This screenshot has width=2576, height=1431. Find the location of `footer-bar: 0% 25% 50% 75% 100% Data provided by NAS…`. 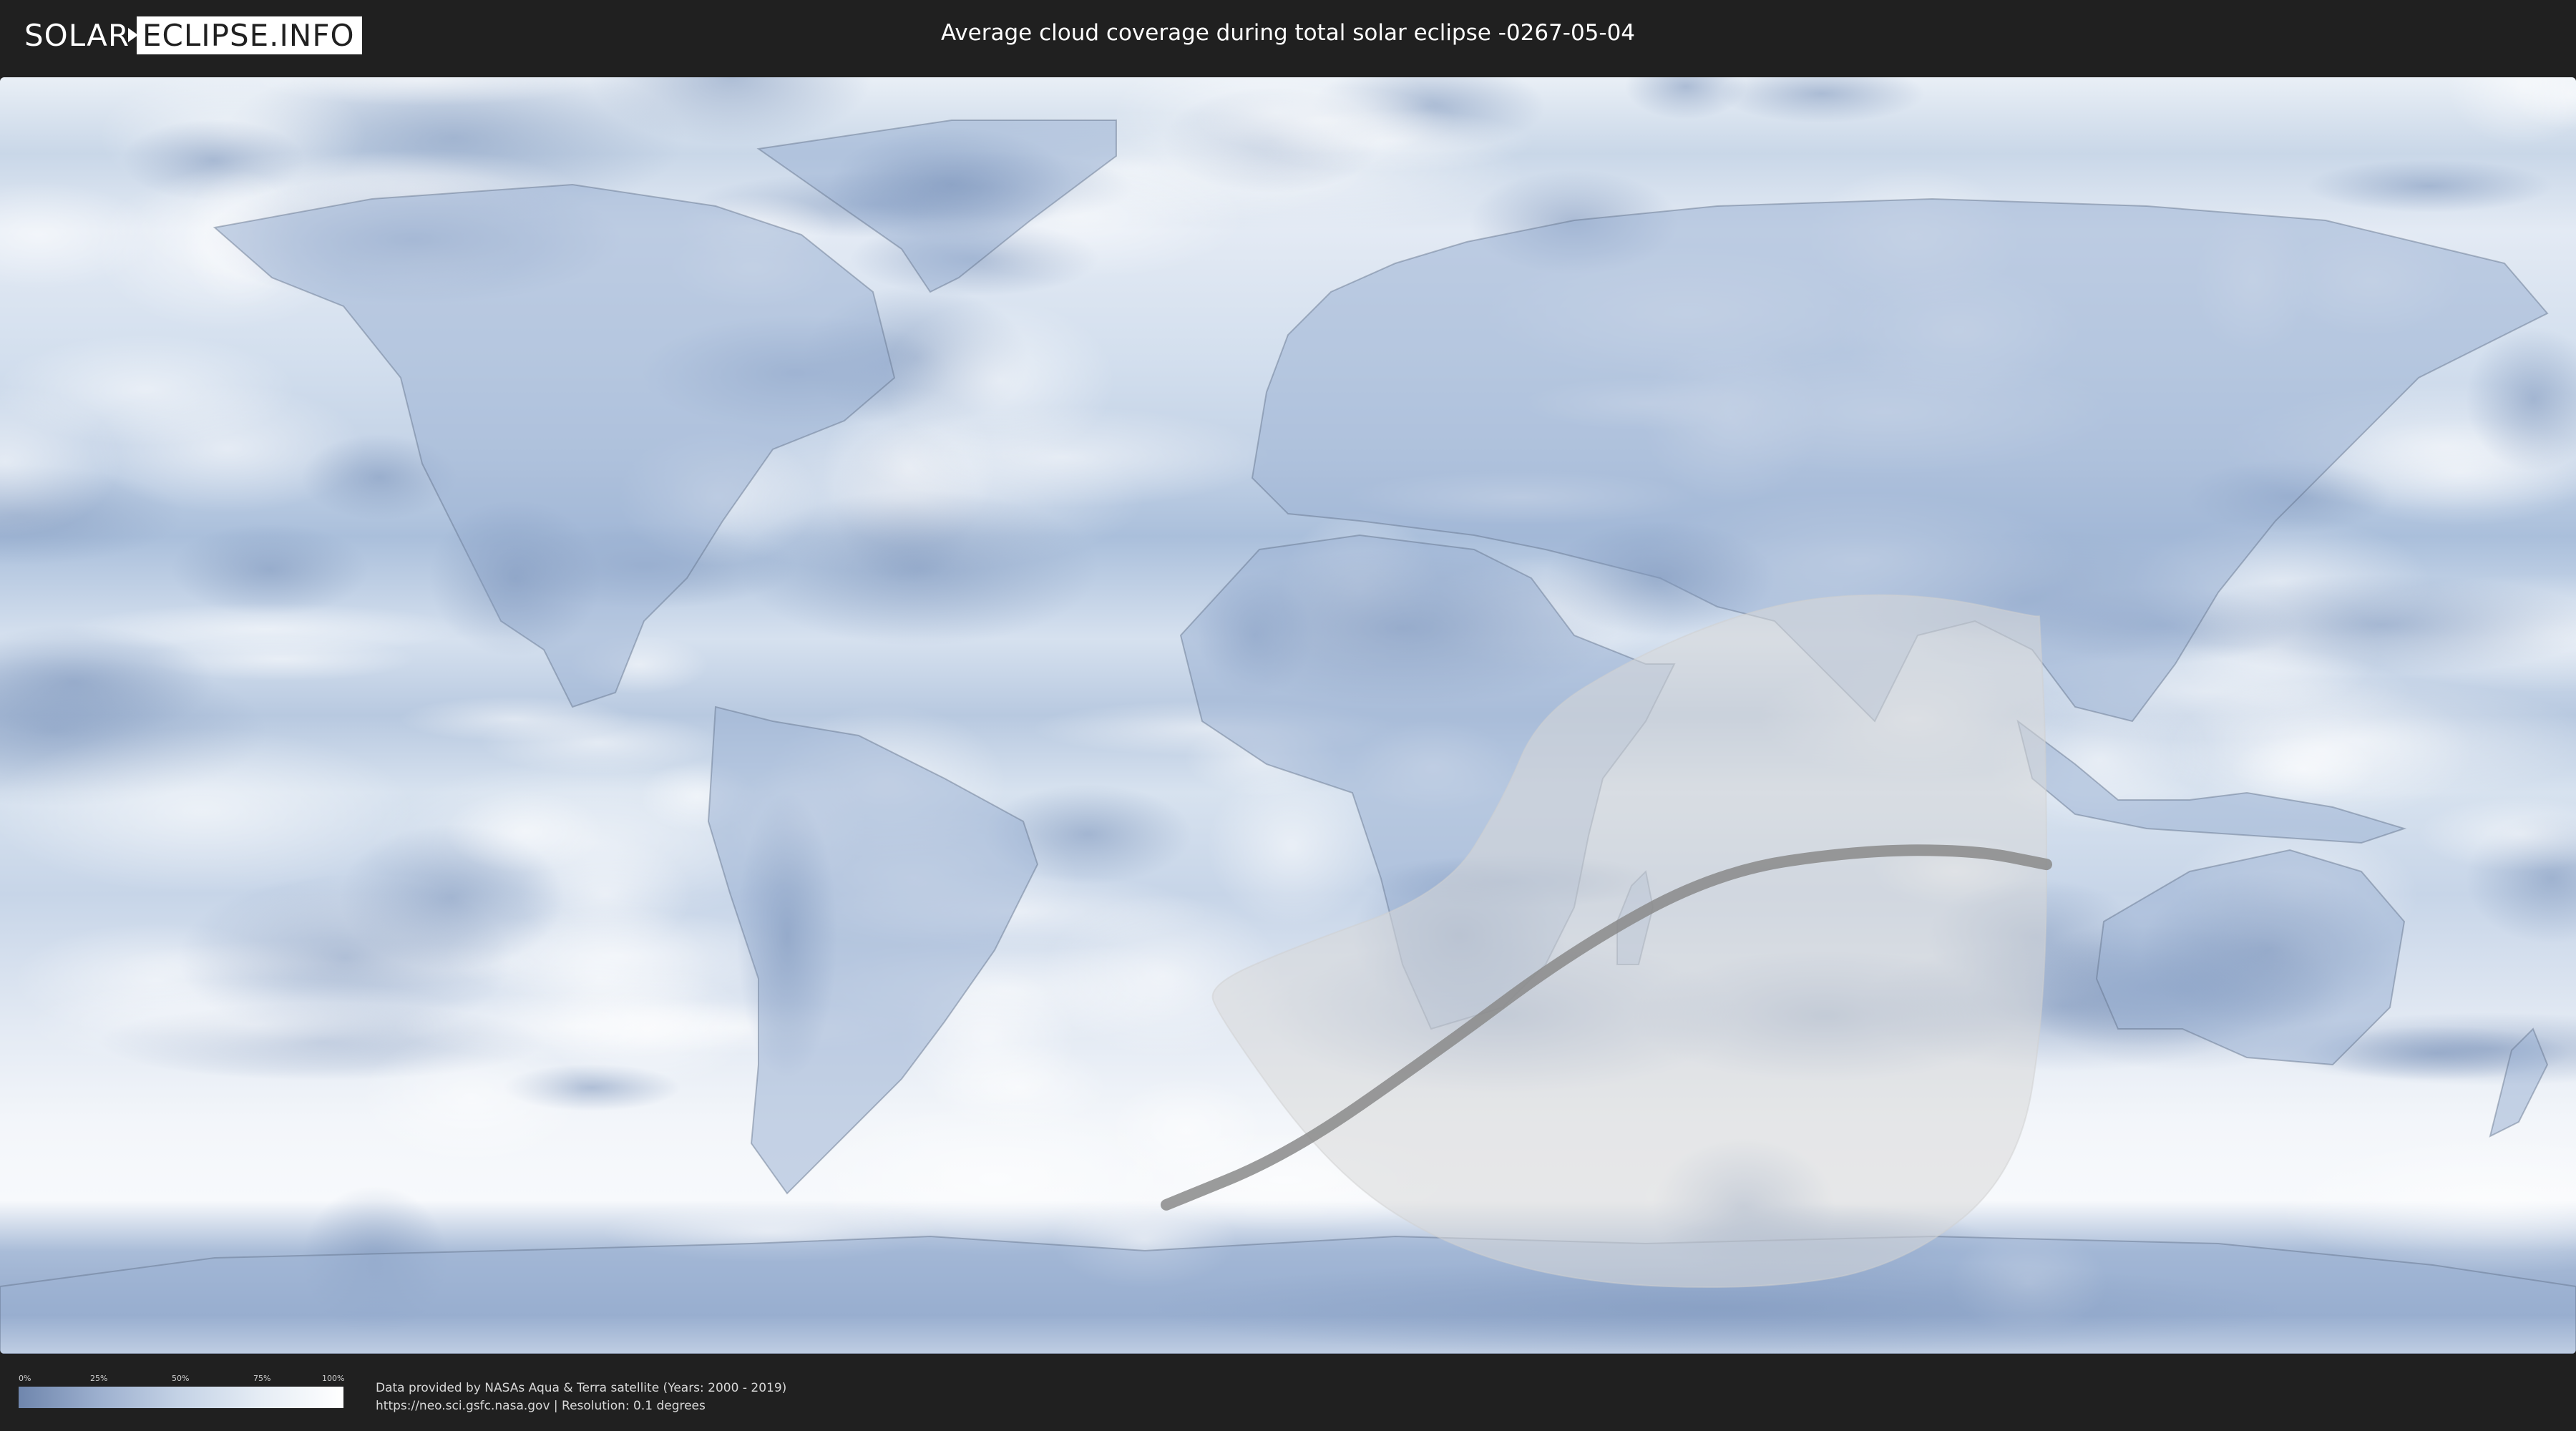

footer-bar: 0% 25% 50% 75% 100% Data provided by NAS… is located at coordinates (1288, 1394).